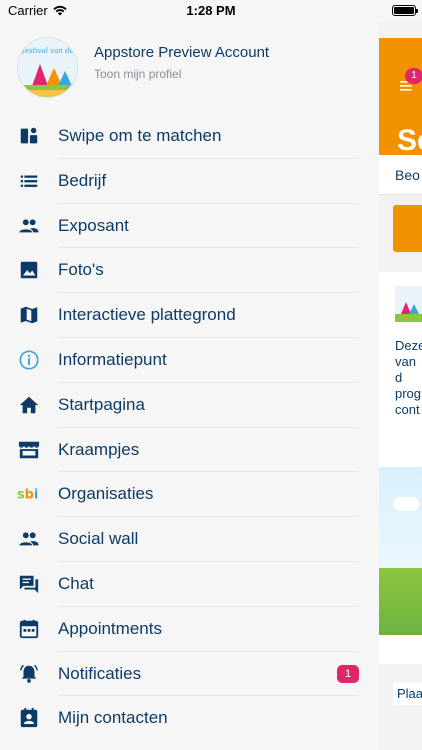  Describe the element at coordinates (113, 718) in the screenshot. I see `menu-label-mijn-contacten: Mijn contacten` at that location.